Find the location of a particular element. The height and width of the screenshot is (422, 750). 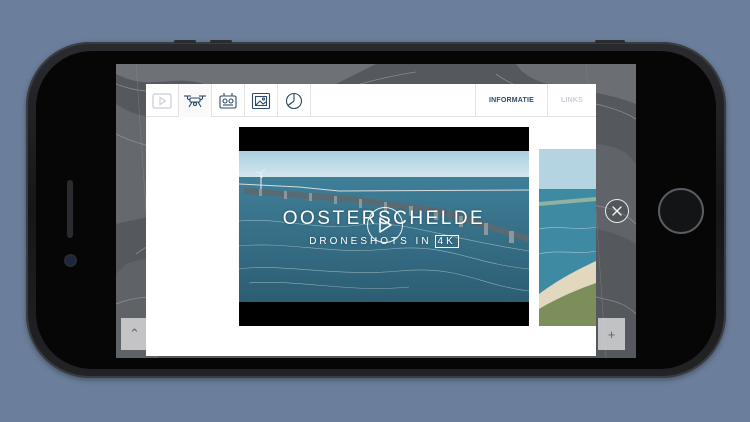

play-video-icon is located at coordinates (162, 100).